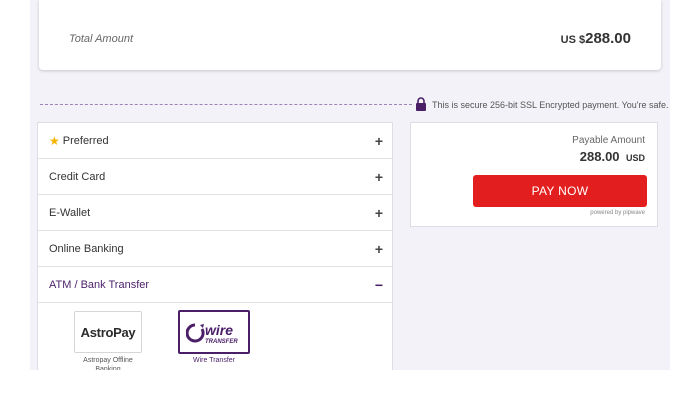  What do you see at coordinates (573, 40) in the screenshot?
I see `total-currency: US $` at bounding box center [573, 40].